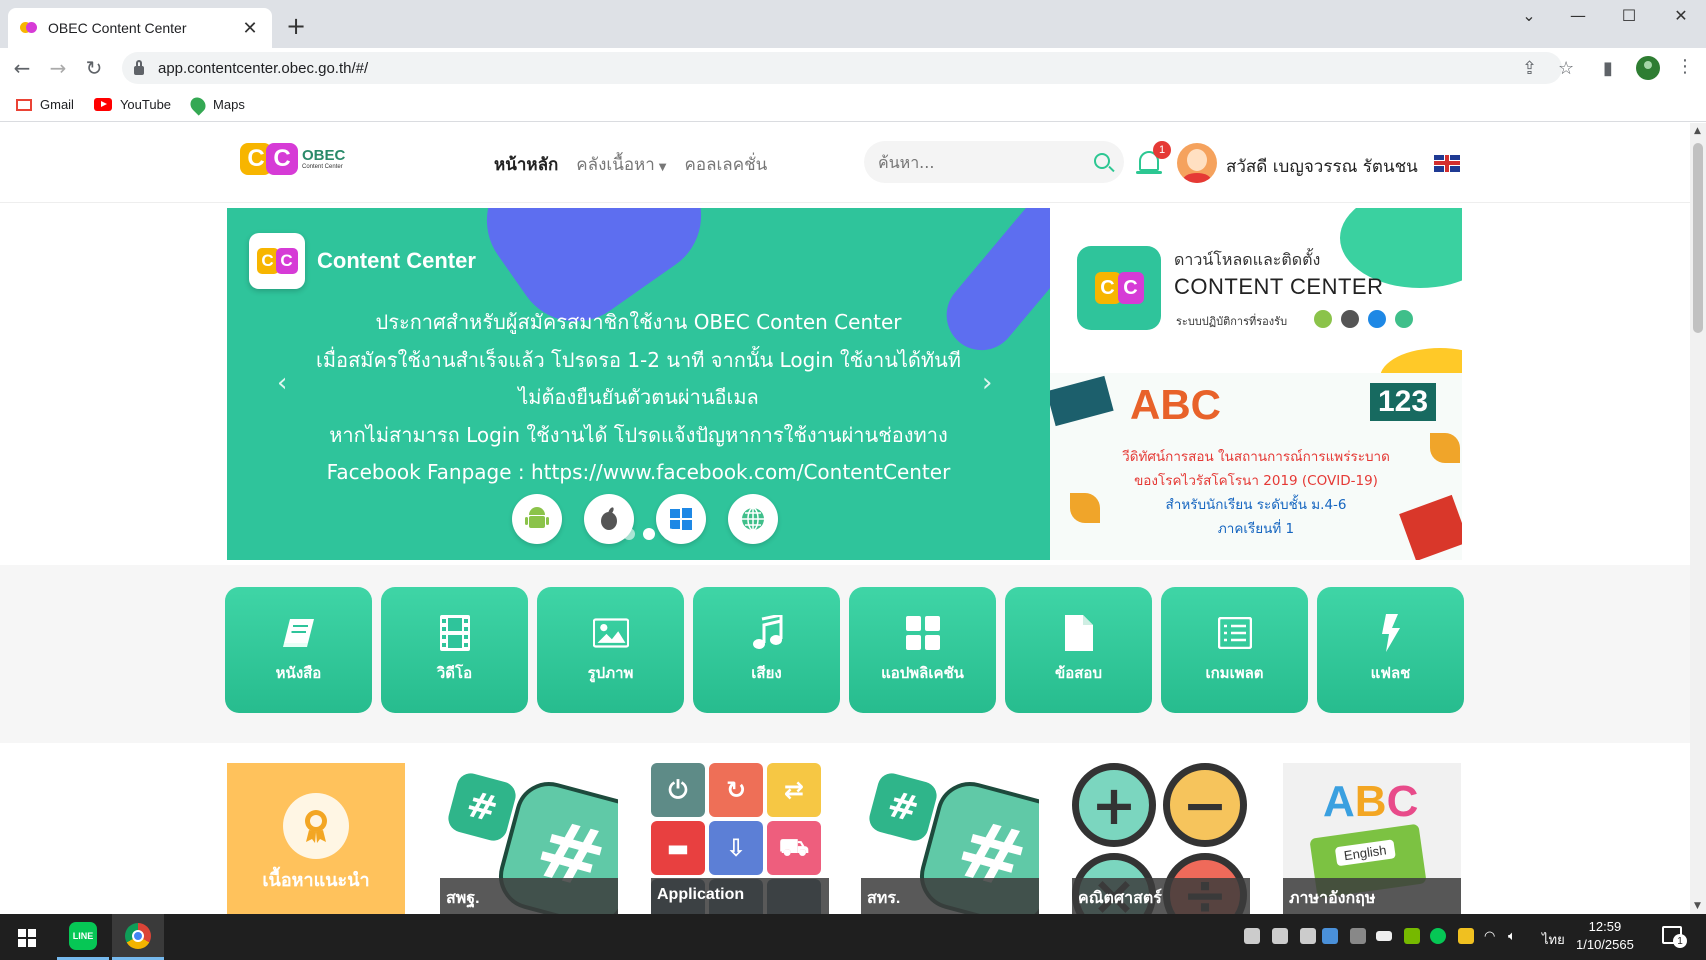  Describe the element at coordinates (1697, 906) in the screenshot. I see `scroll-down-icon: ▼` at that location.